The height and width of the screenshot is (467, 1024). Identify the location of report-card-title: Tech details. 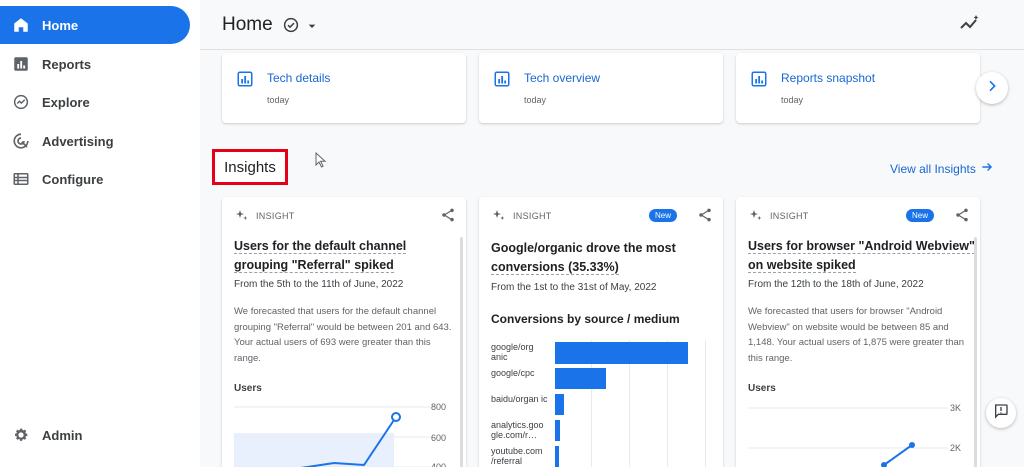
(299, 78).